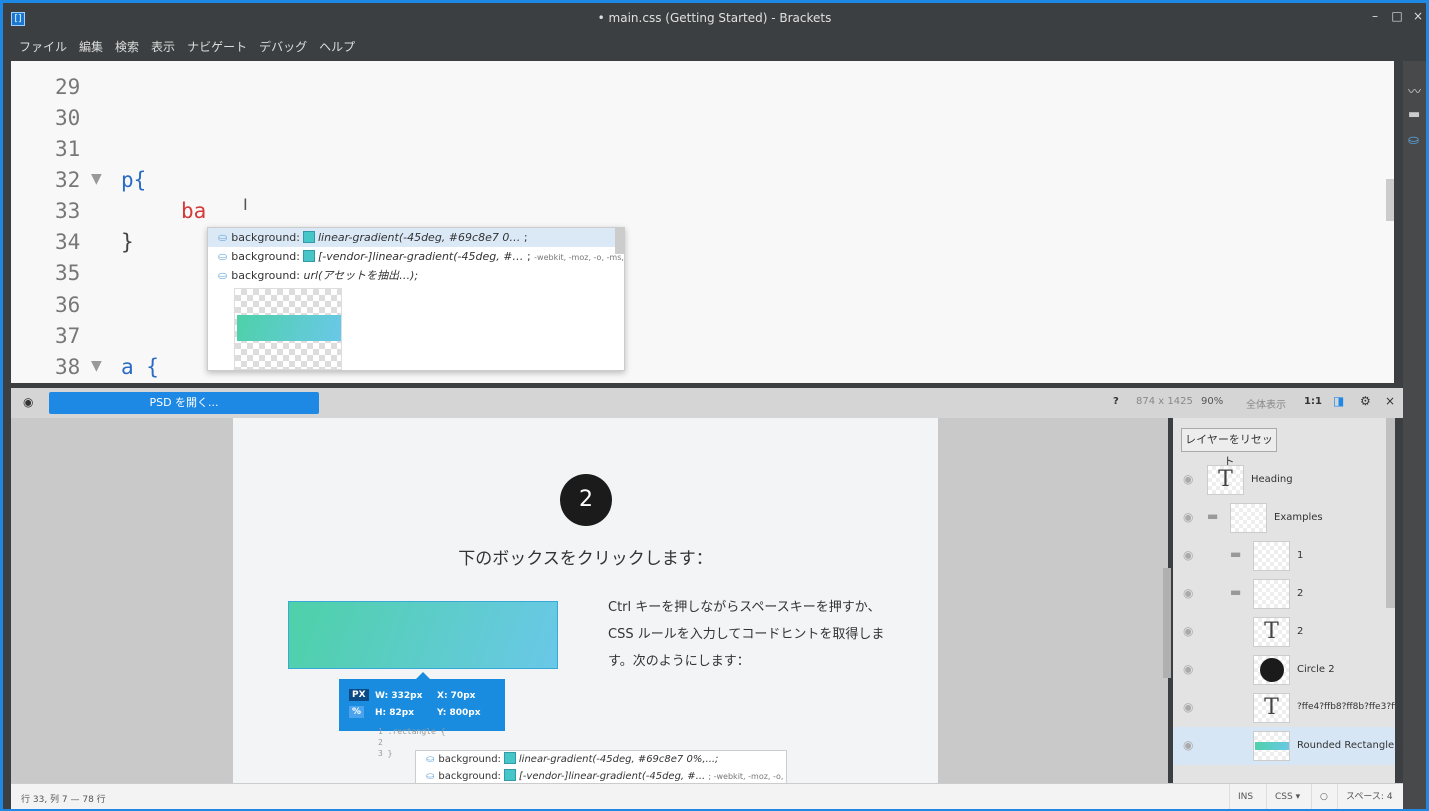 The image size is (1429, 811). I want to click on layer-item: ◉ ▬ 1, so click(1284, 556).